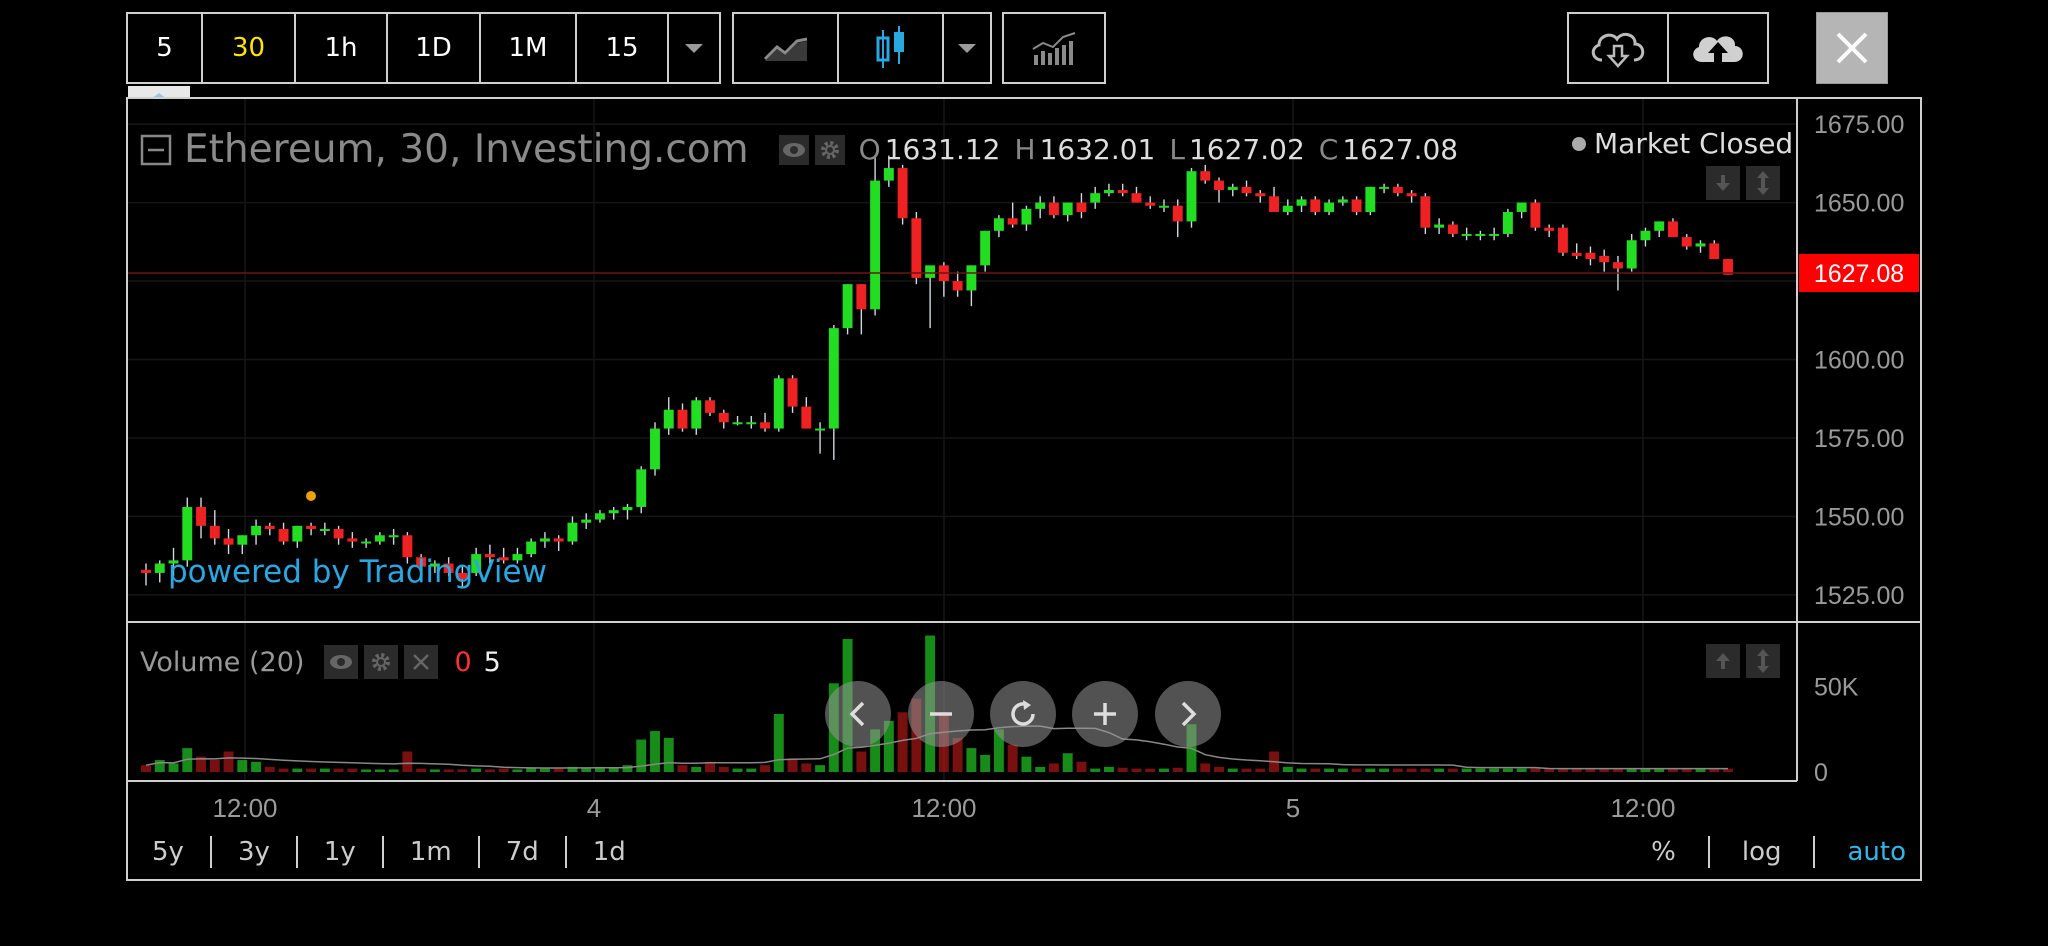 The height and width of the screenshot is (946, 2048). Describe the element at coordinates (1763, 661) in the screenshot. I see `maximize-volume-pane-button` at that location.